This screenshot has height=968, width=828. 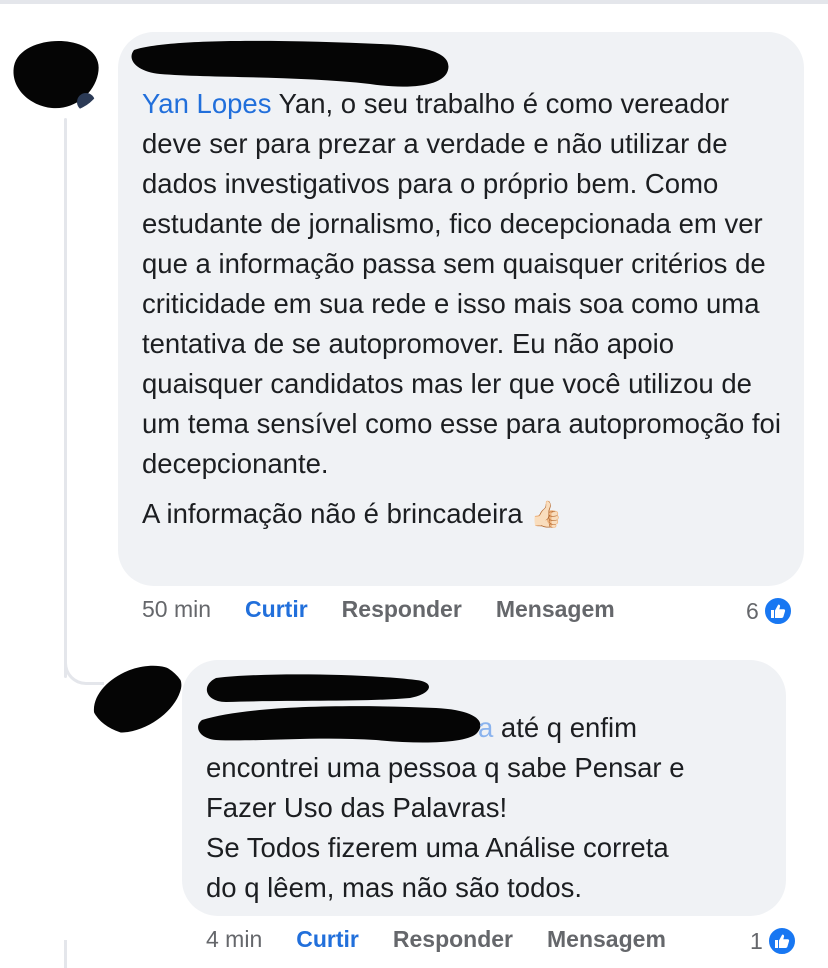 I want to click on reply-actions: 4 min Curtir Responder Mensagem, so click(x=453, y=939).